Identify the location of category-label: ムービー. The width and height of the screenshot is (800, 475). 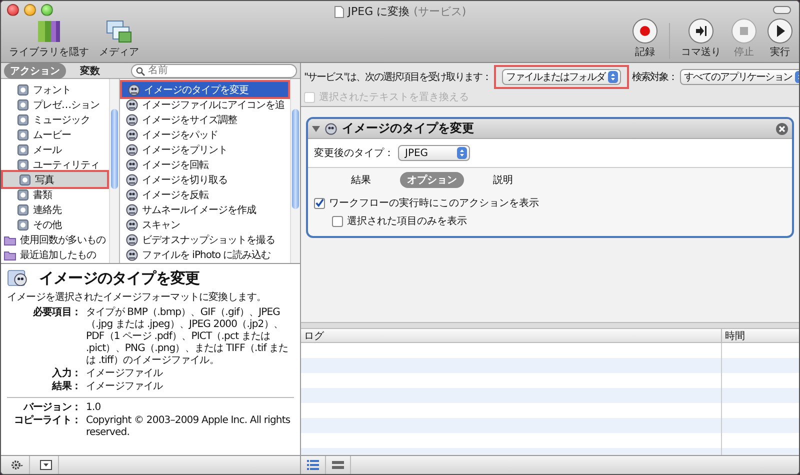
(52, 135).